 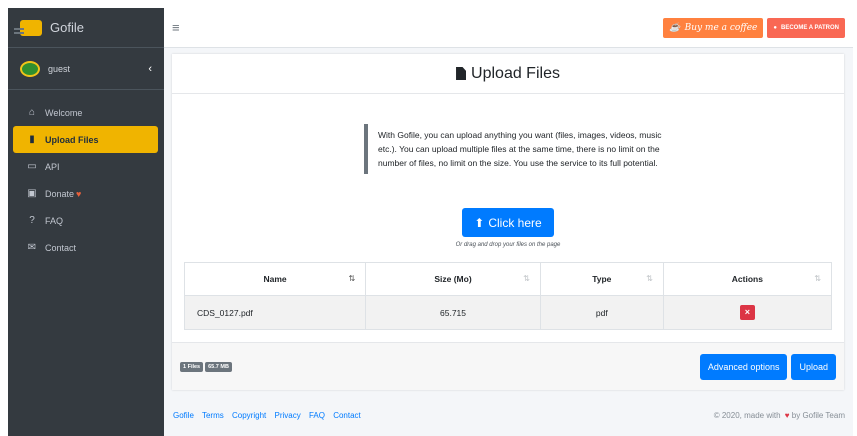 I want to click on delete-file-button: ×, so click(x=747, y=312).